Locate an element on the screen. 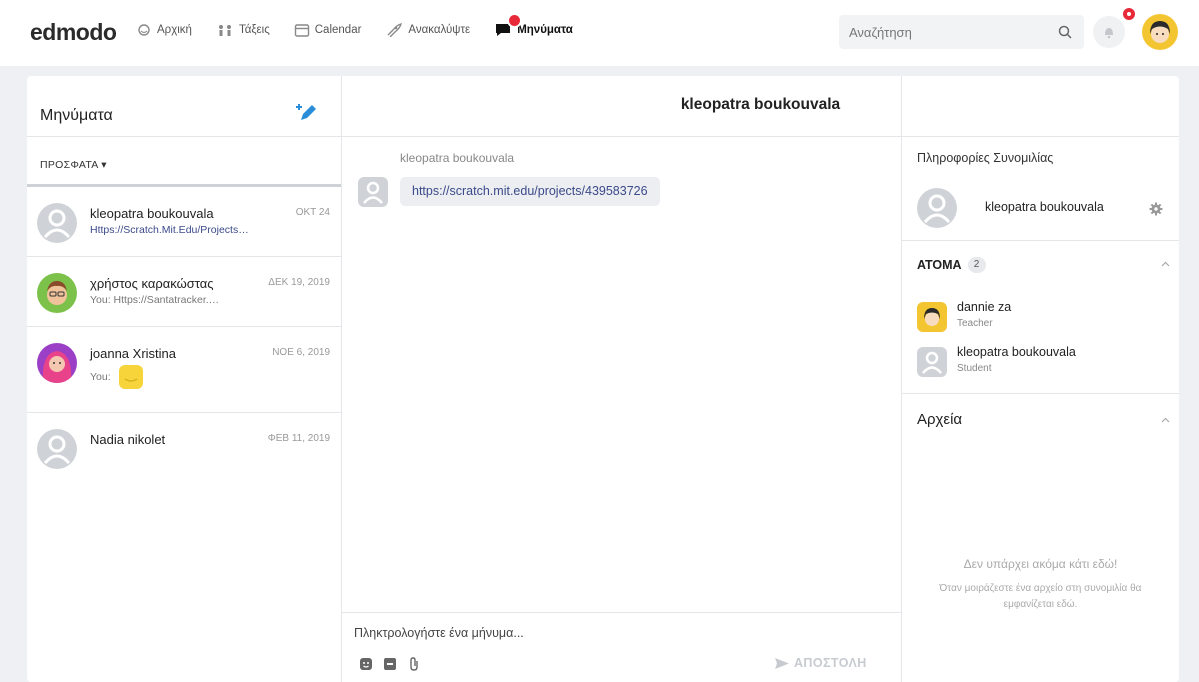 This screenshot has height=682, width=1199. nav-messages: Μηνύματα is located at coordinates (533, 25).